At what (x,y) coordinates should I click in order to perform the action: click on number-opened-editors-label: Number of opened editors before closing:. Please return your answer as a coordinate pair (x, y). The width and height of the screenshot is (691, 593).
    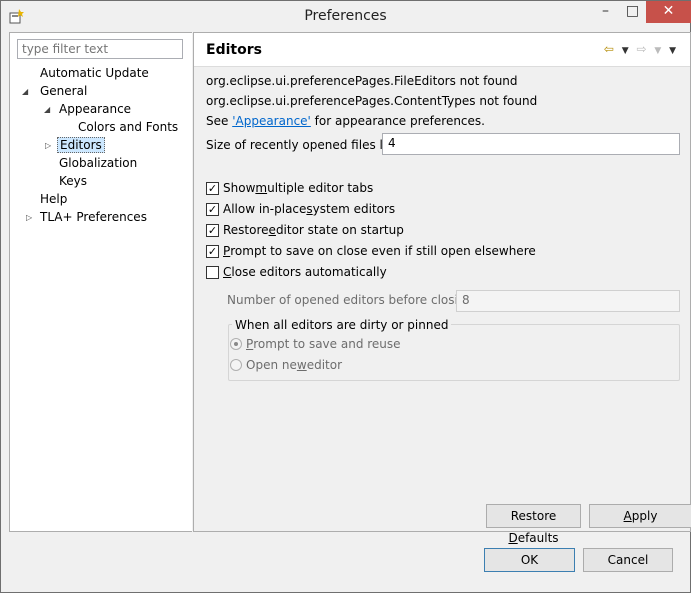
    Looking at the image, I should click on (352, 300).